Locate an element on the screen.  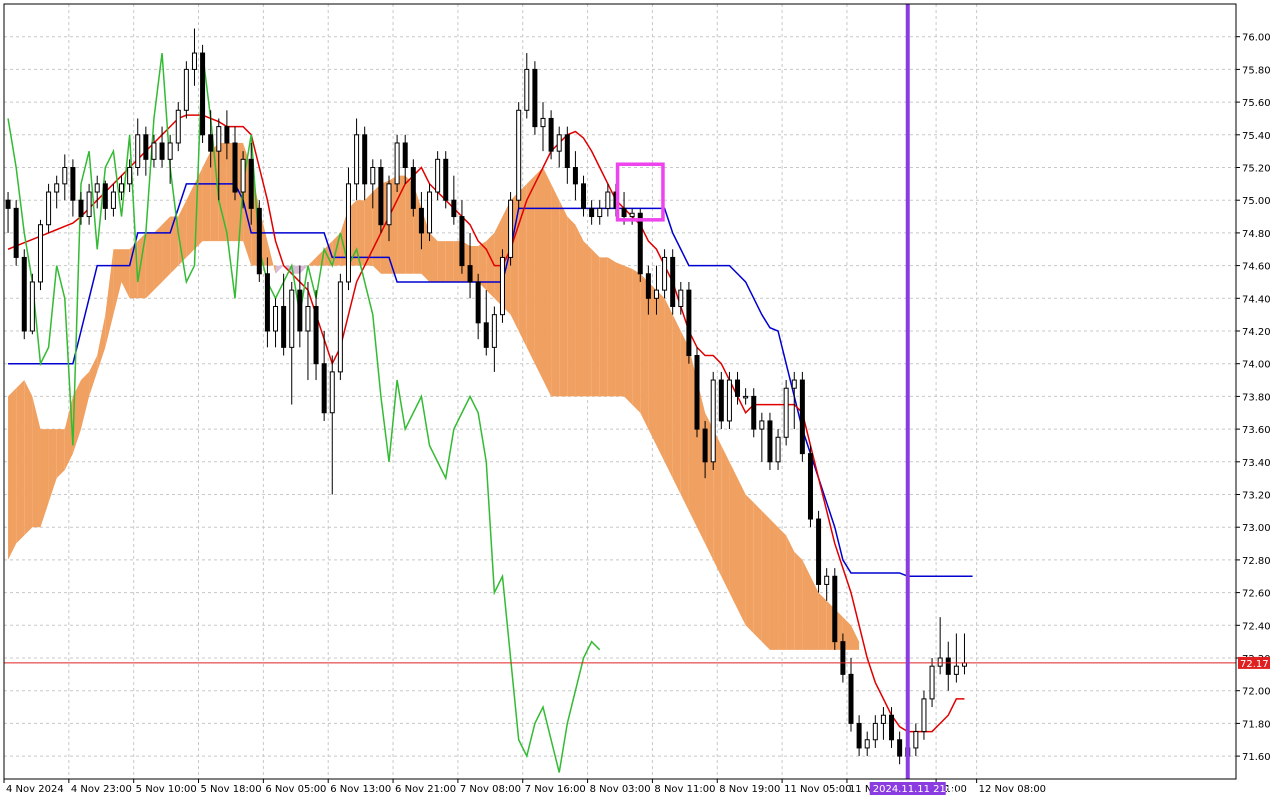
y-tick-label: 76.00 is located at coordinates (1256, 38).